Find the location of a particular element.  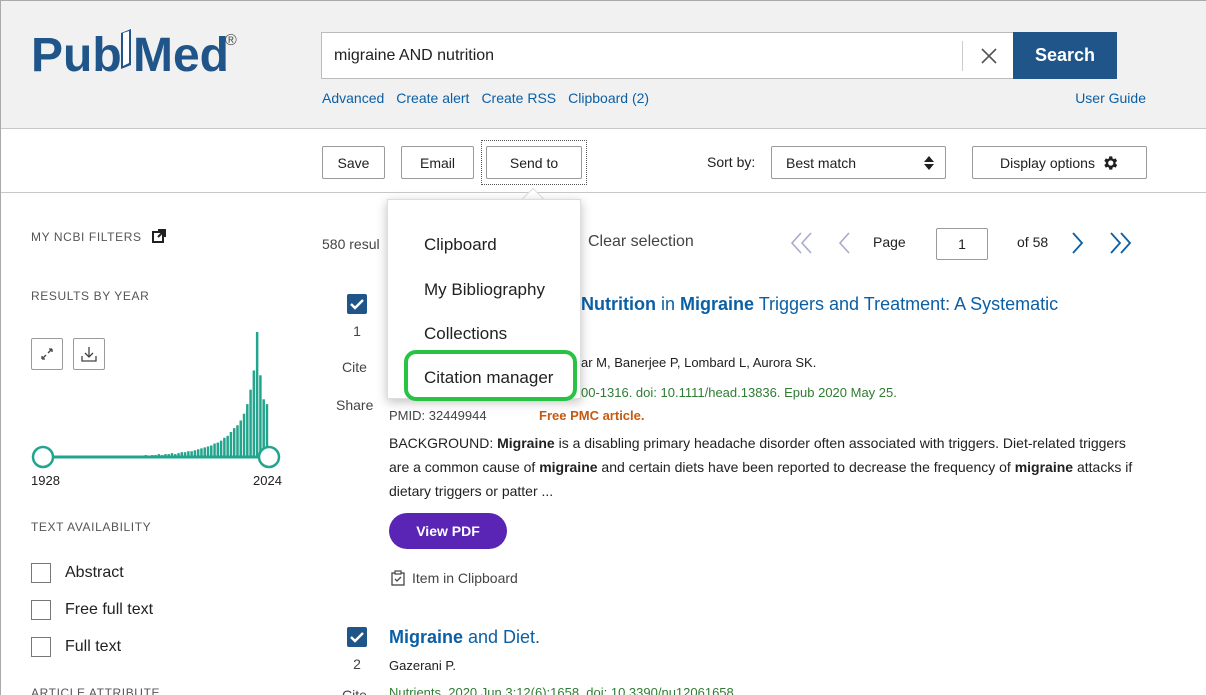

sort-value: Best match is located at coordinates (821, 162).